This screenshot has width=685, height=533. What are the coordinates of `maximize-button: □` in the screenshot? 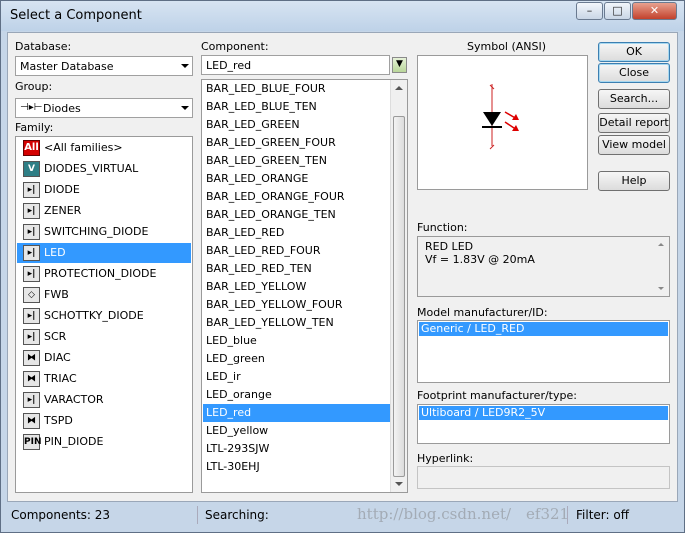 It's located at (617, 11).